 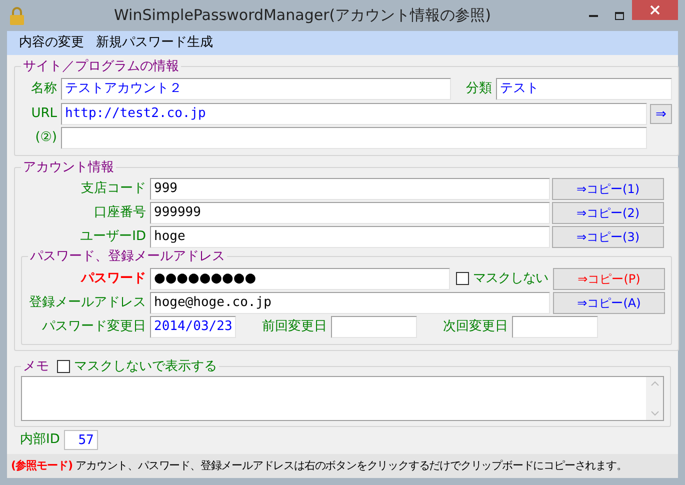 I want to click on field-label: パスワード変更日, so click(x=94, y=327).